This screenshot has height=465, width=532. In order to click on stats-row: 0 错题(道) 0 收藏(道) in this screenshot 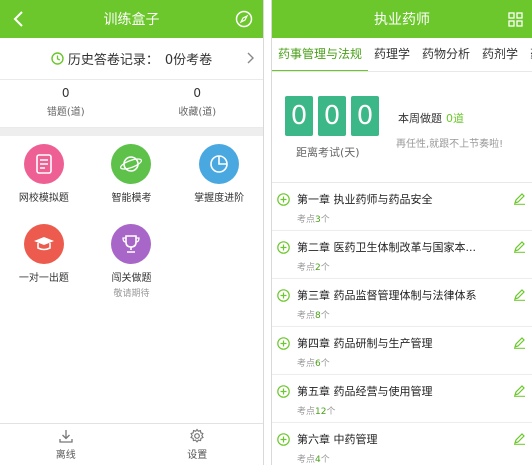, I will do `click(131, 104)`.